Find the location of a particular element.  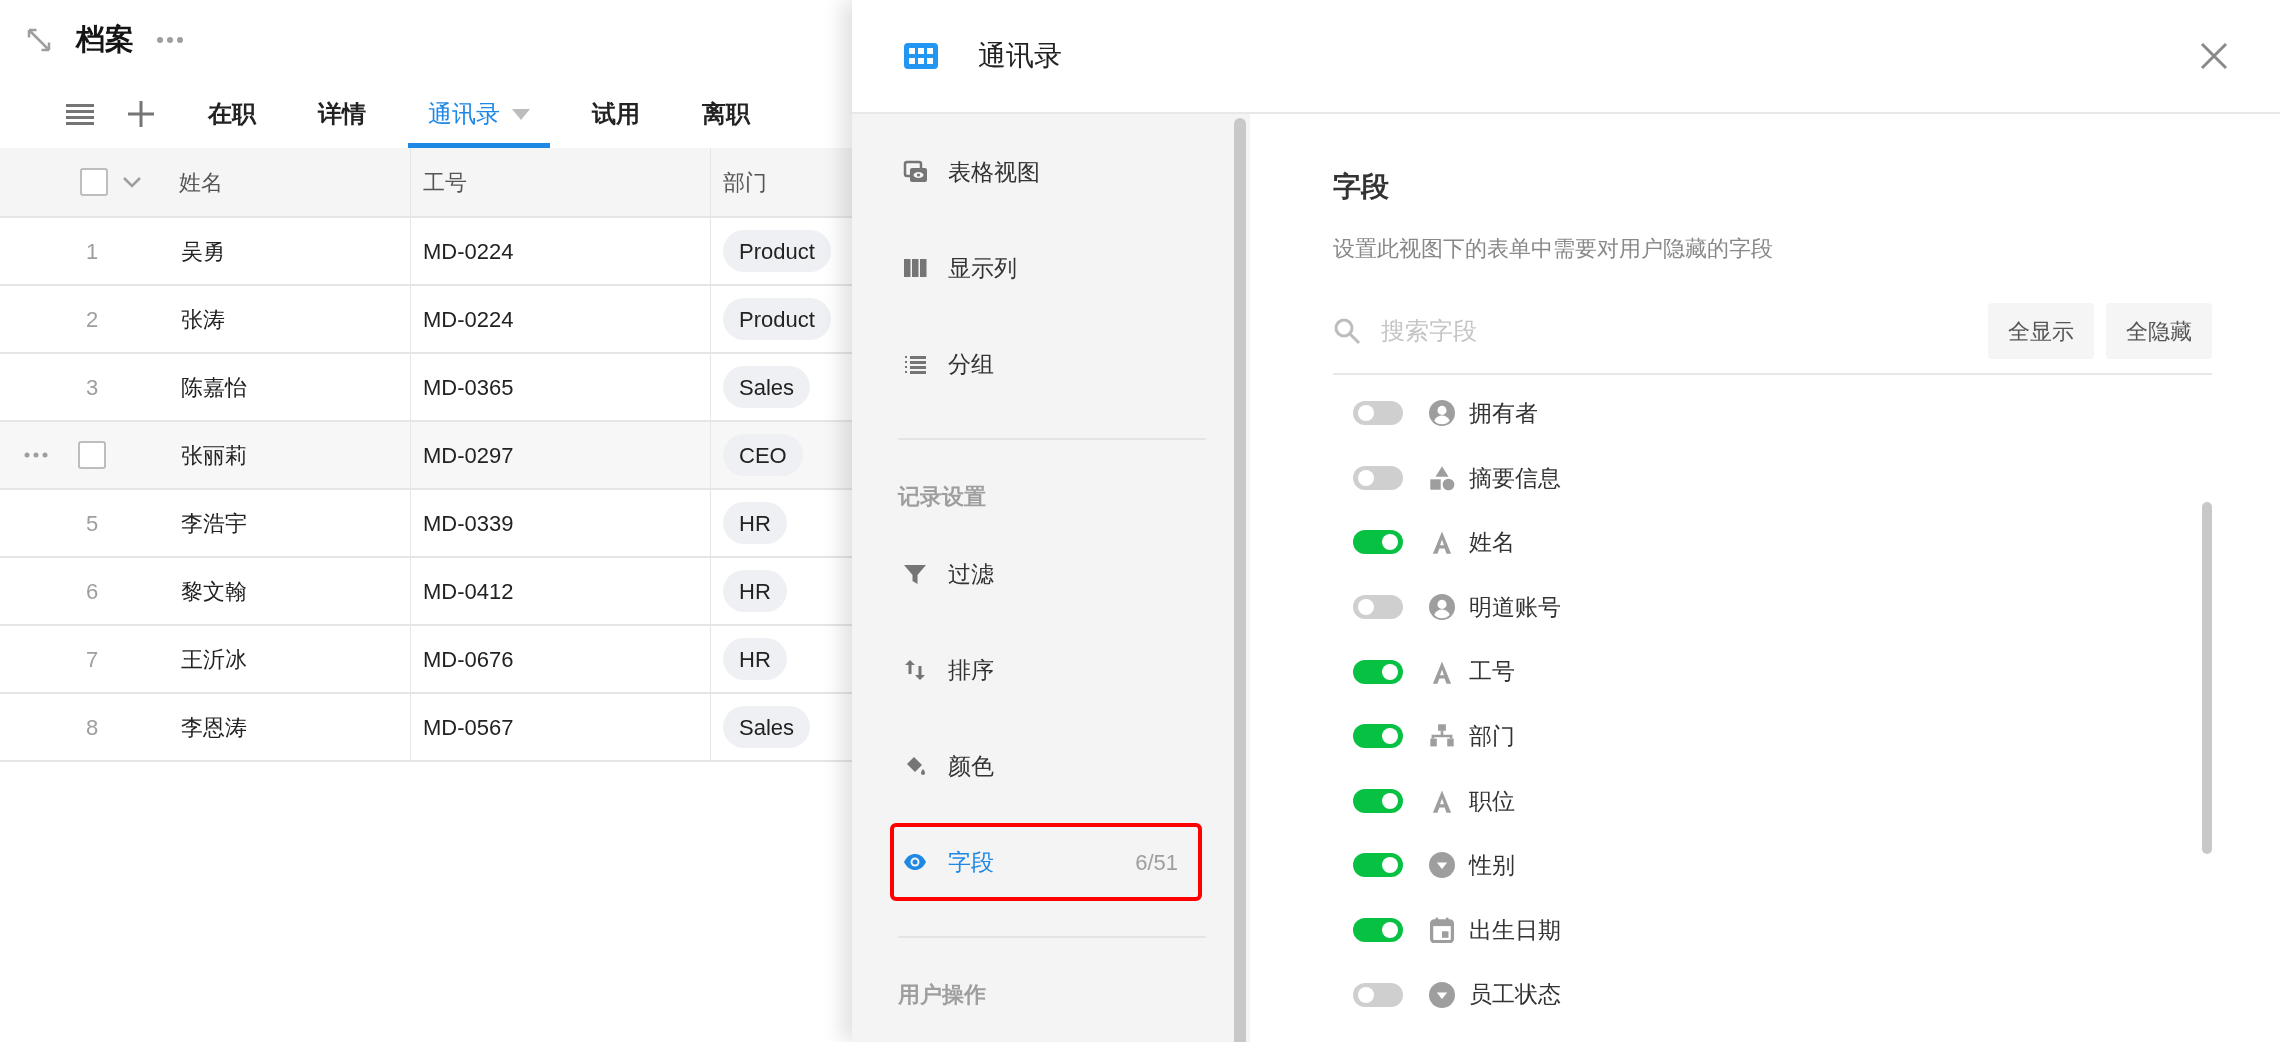

column-header: 工号 is located at coordinates (561, 182).